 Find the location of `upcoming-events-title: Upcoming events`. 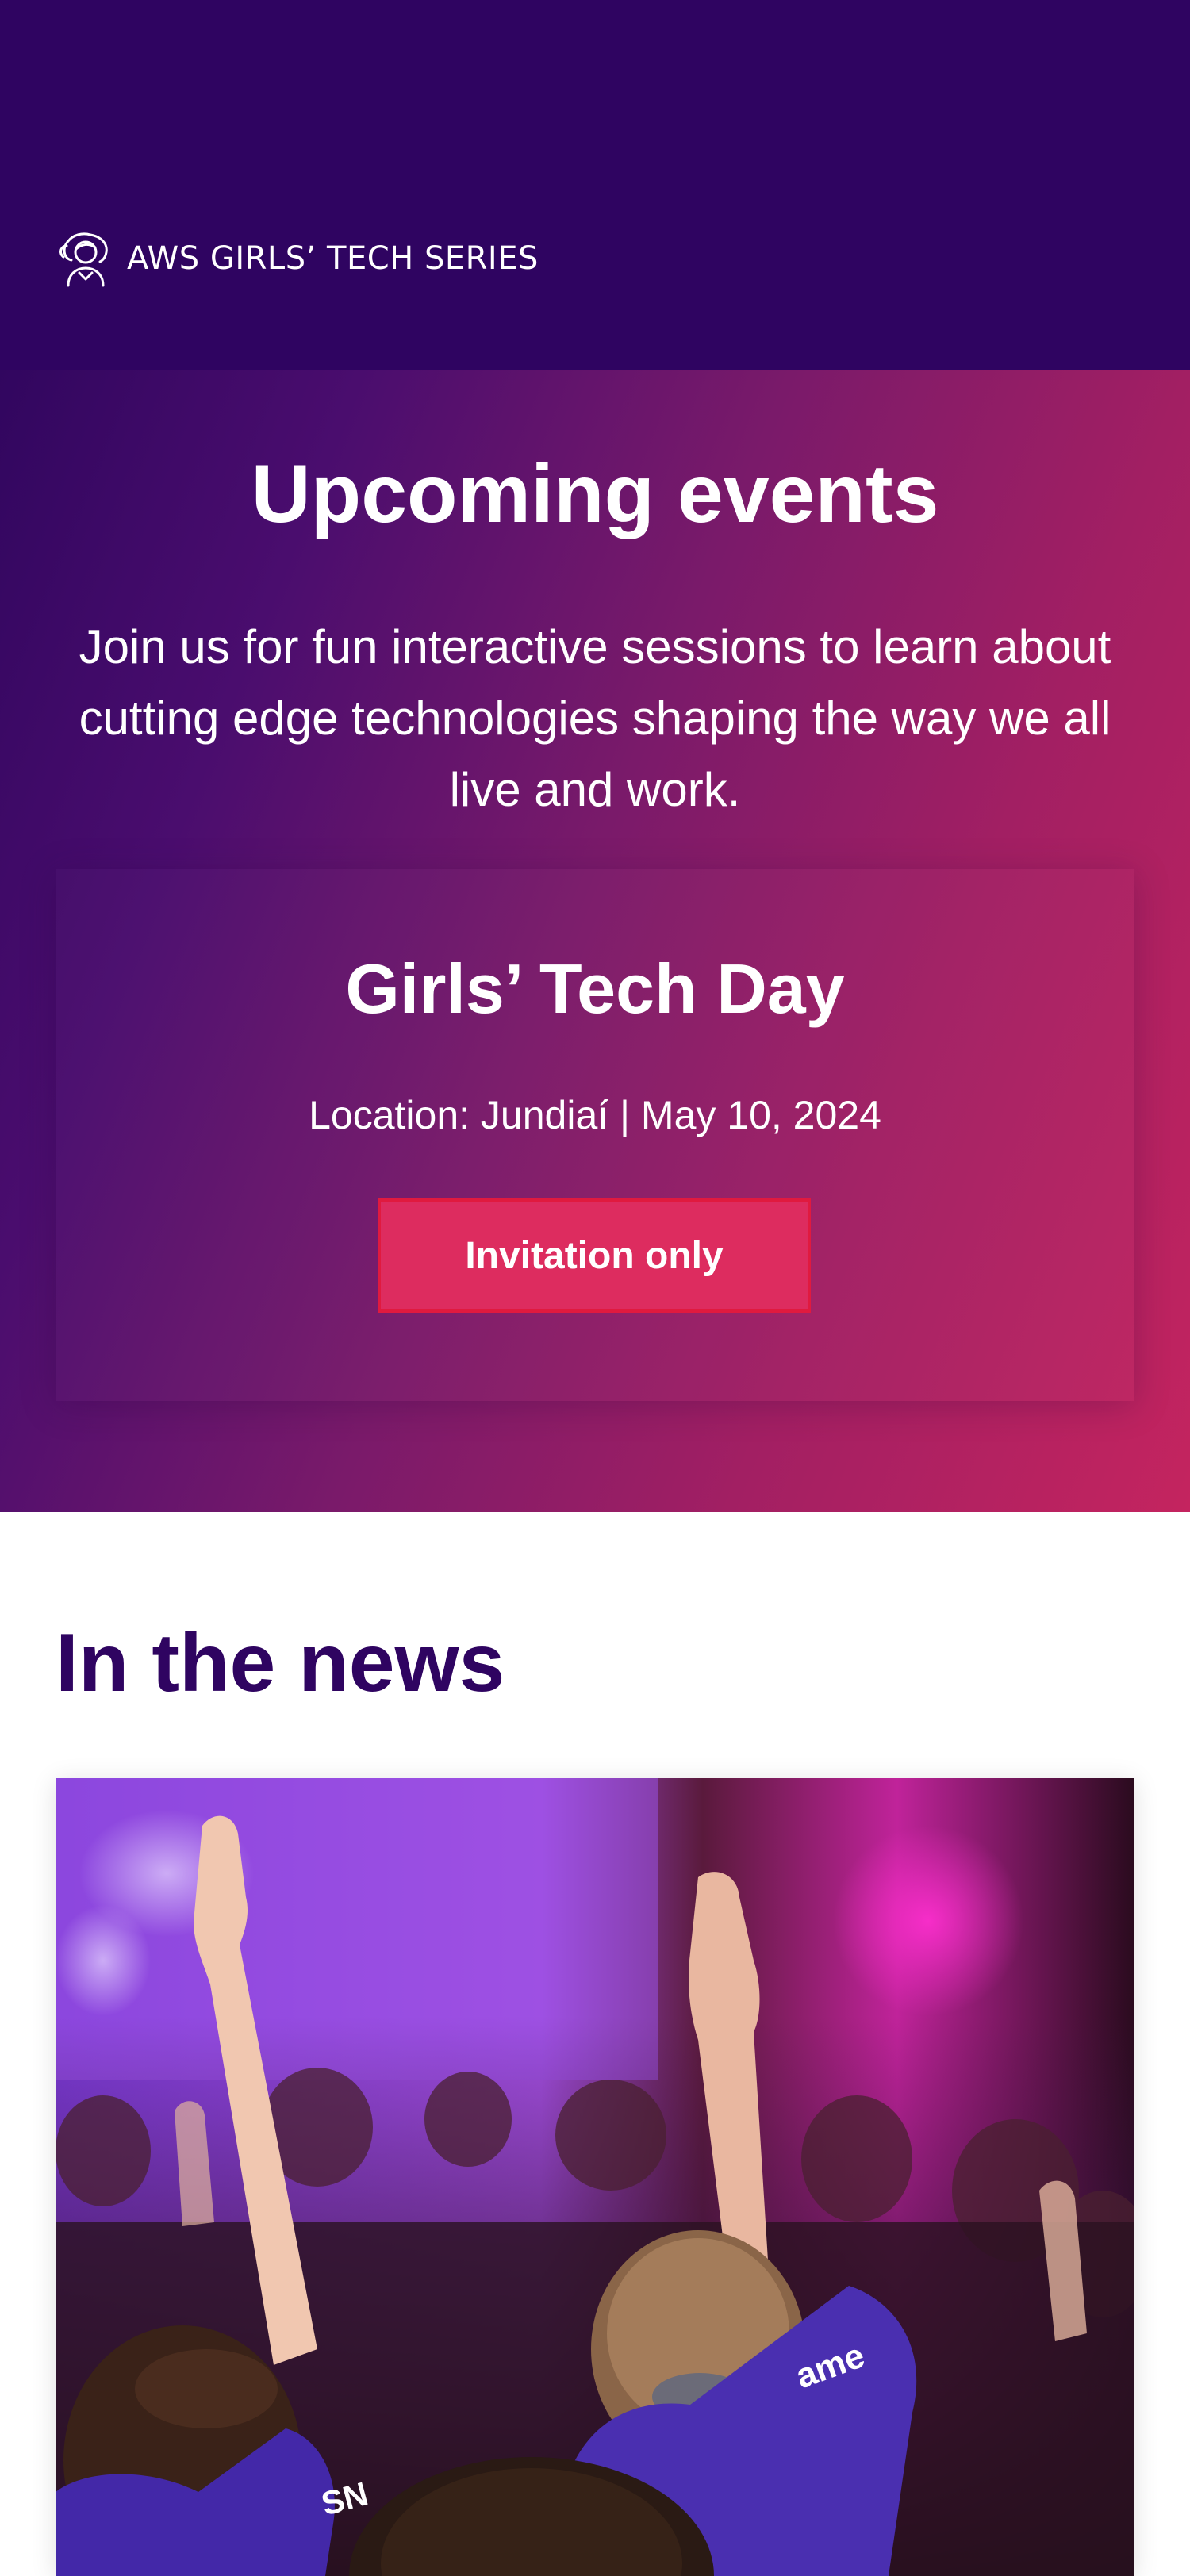

upcoming-events-title: Upcoming events is located at coordinates (595, 494).